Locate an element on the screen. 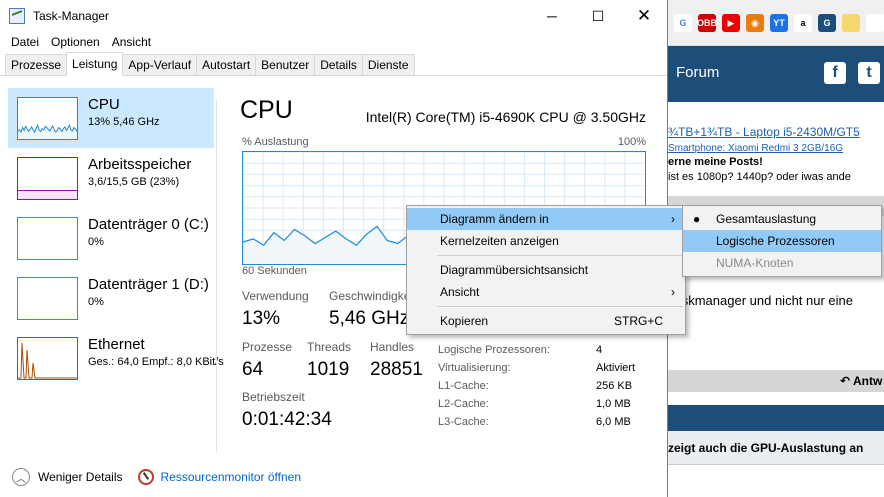 The image size is (884, 497). resource-disk-0: Datenträger 0 (C:) 0% is located at coordinates (111, 238).